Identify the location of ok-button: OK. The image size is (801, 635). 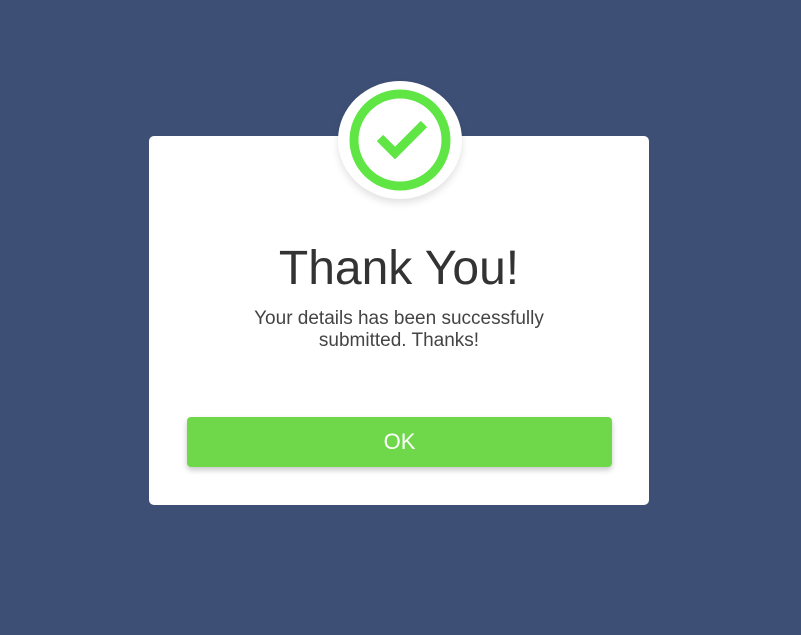
(399, 442).